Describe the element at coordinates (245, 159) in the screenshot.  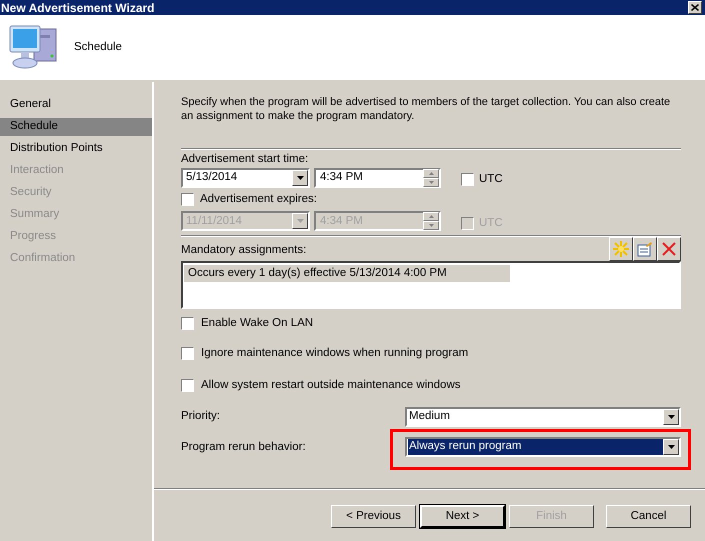
I see `start-time-label: Advertisement start time:` at that location.